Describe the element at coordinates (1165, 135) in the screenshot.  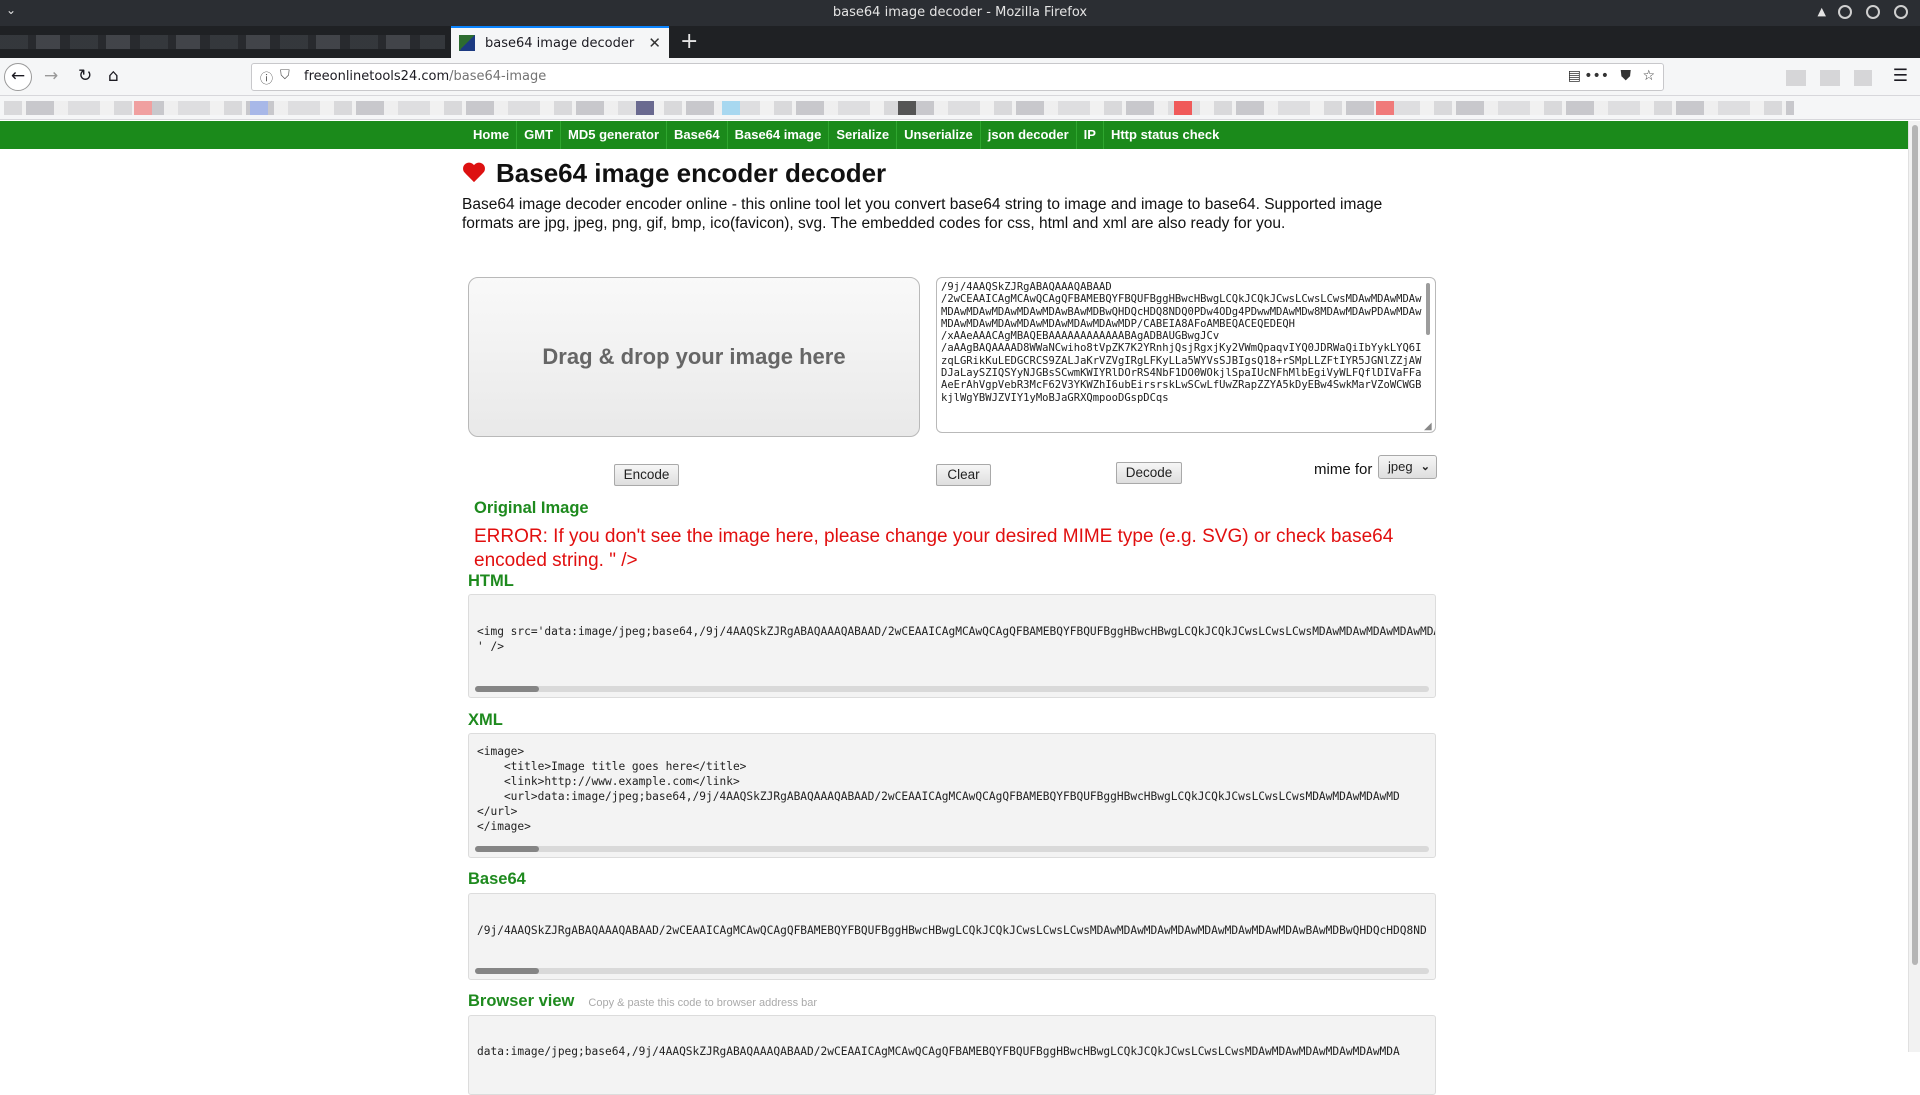
I see `nav-item-http-status-check: Http status check` at that location.